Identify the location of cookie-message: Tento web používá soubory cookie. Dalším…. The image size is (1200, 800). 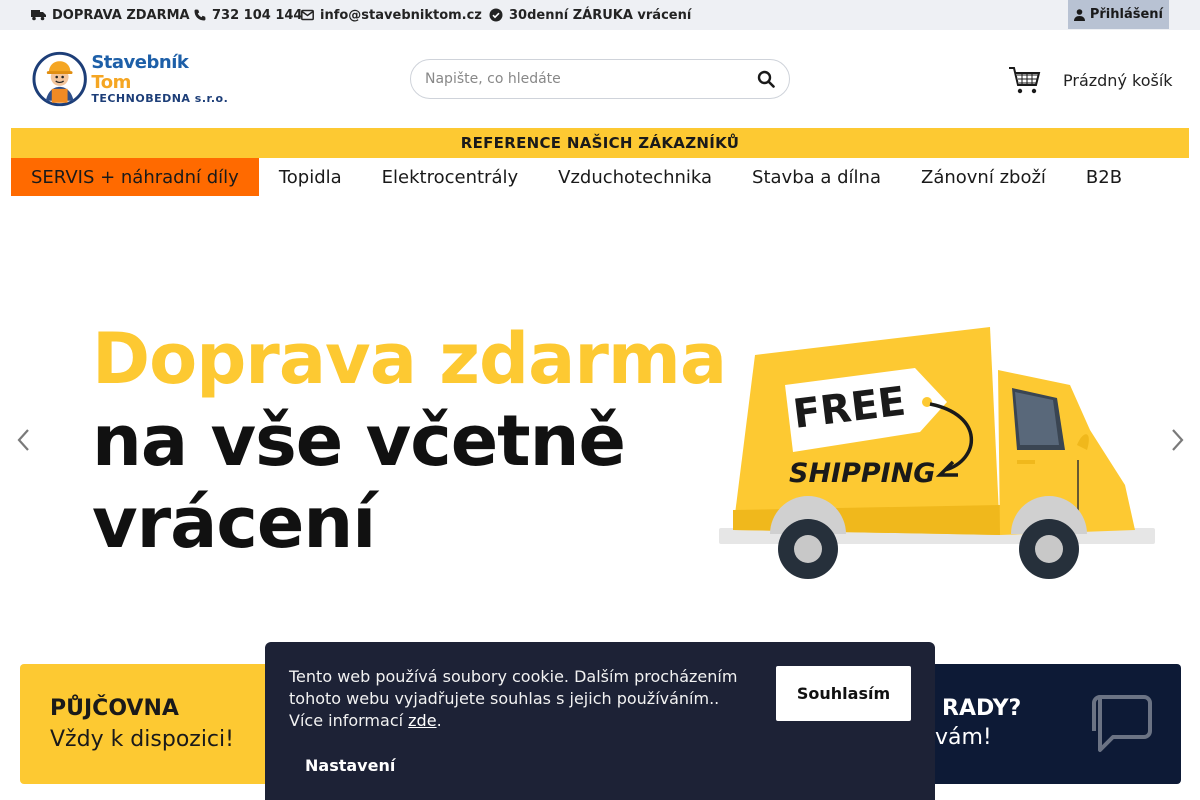
(513, 698).